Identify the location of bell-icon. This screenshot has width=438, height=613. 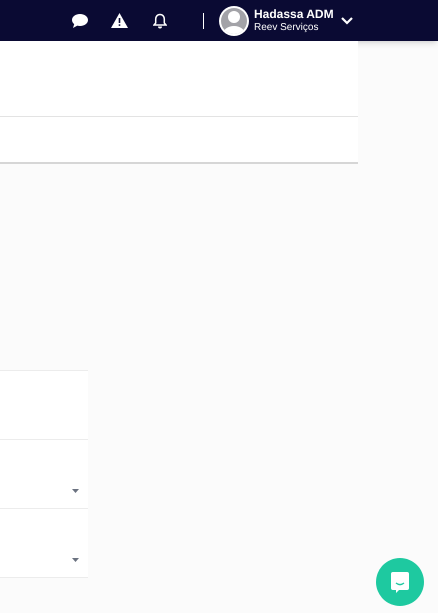
(160, 20).